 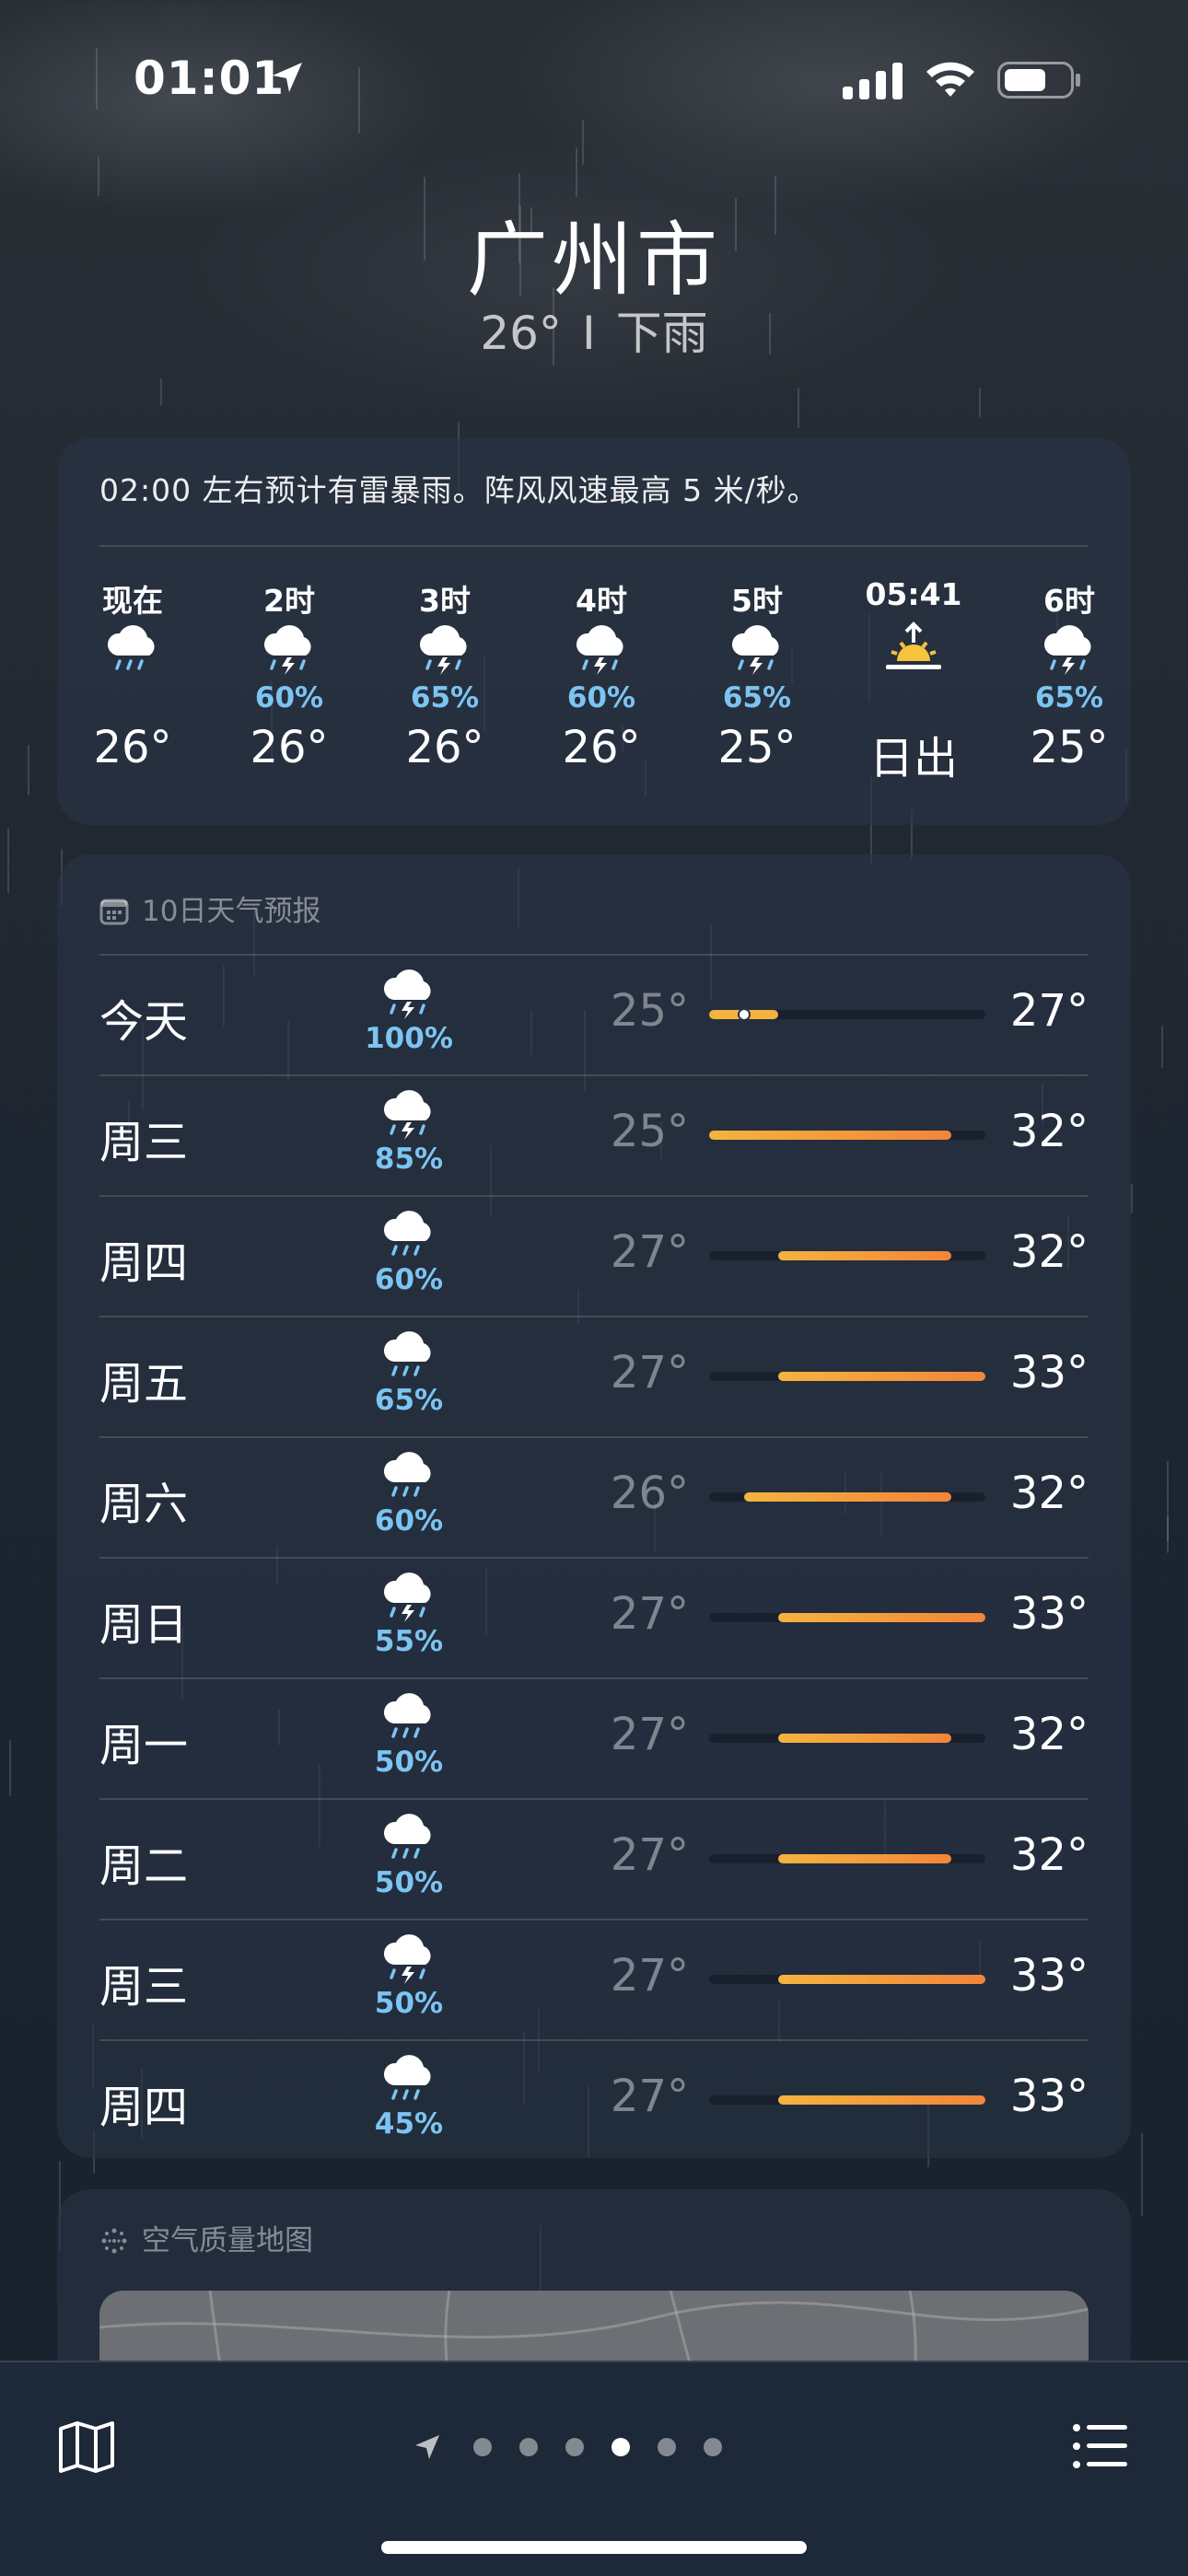 What do you see at coordinates (594, 1496) in the screenshot?
I see `forecast-row: 周六 60% 26° 32°` at bounding box center [594, 1496].